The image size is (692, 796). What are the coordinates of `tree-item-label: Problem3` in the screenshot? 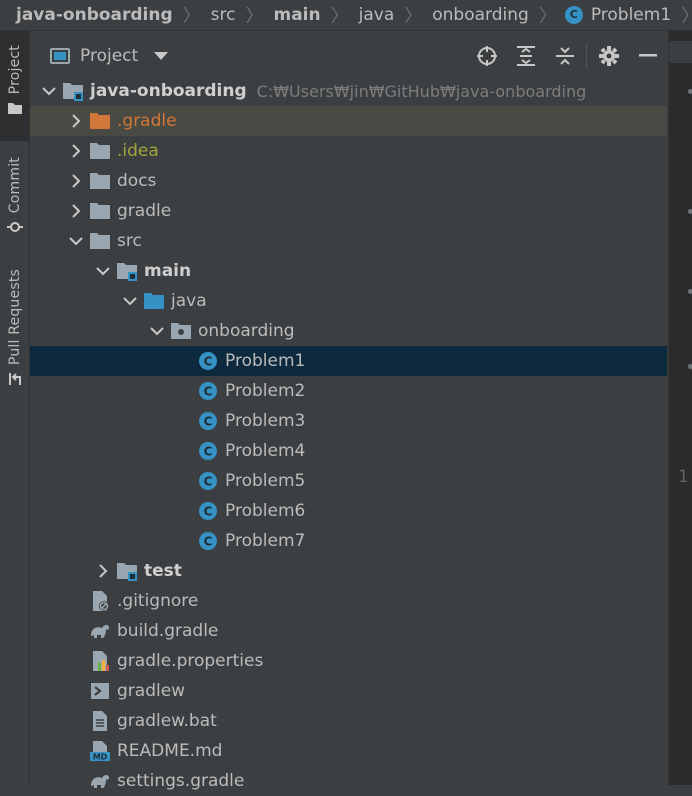 It's located at (265, 421).